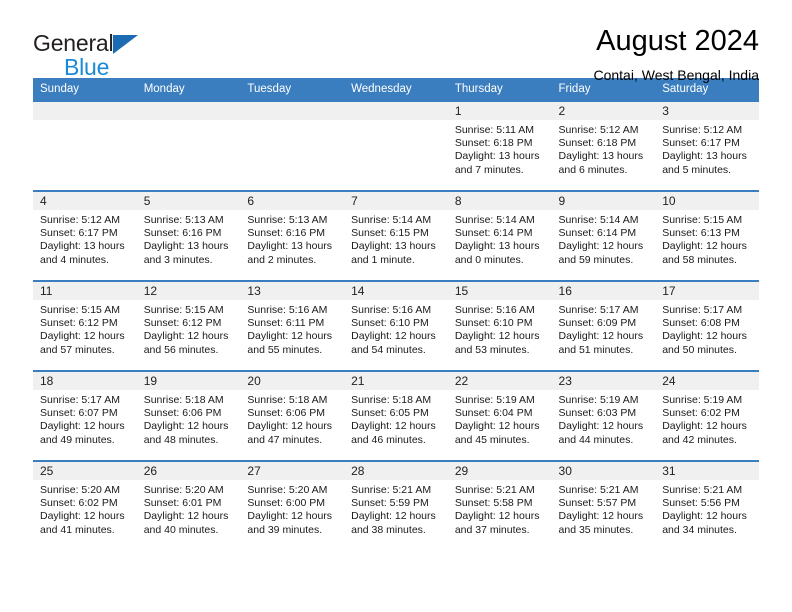 This screenshot has height=612, width=792. I want to click on daylight-text: Daylight: 12 hours and 54 minutes., so click(393, 343).